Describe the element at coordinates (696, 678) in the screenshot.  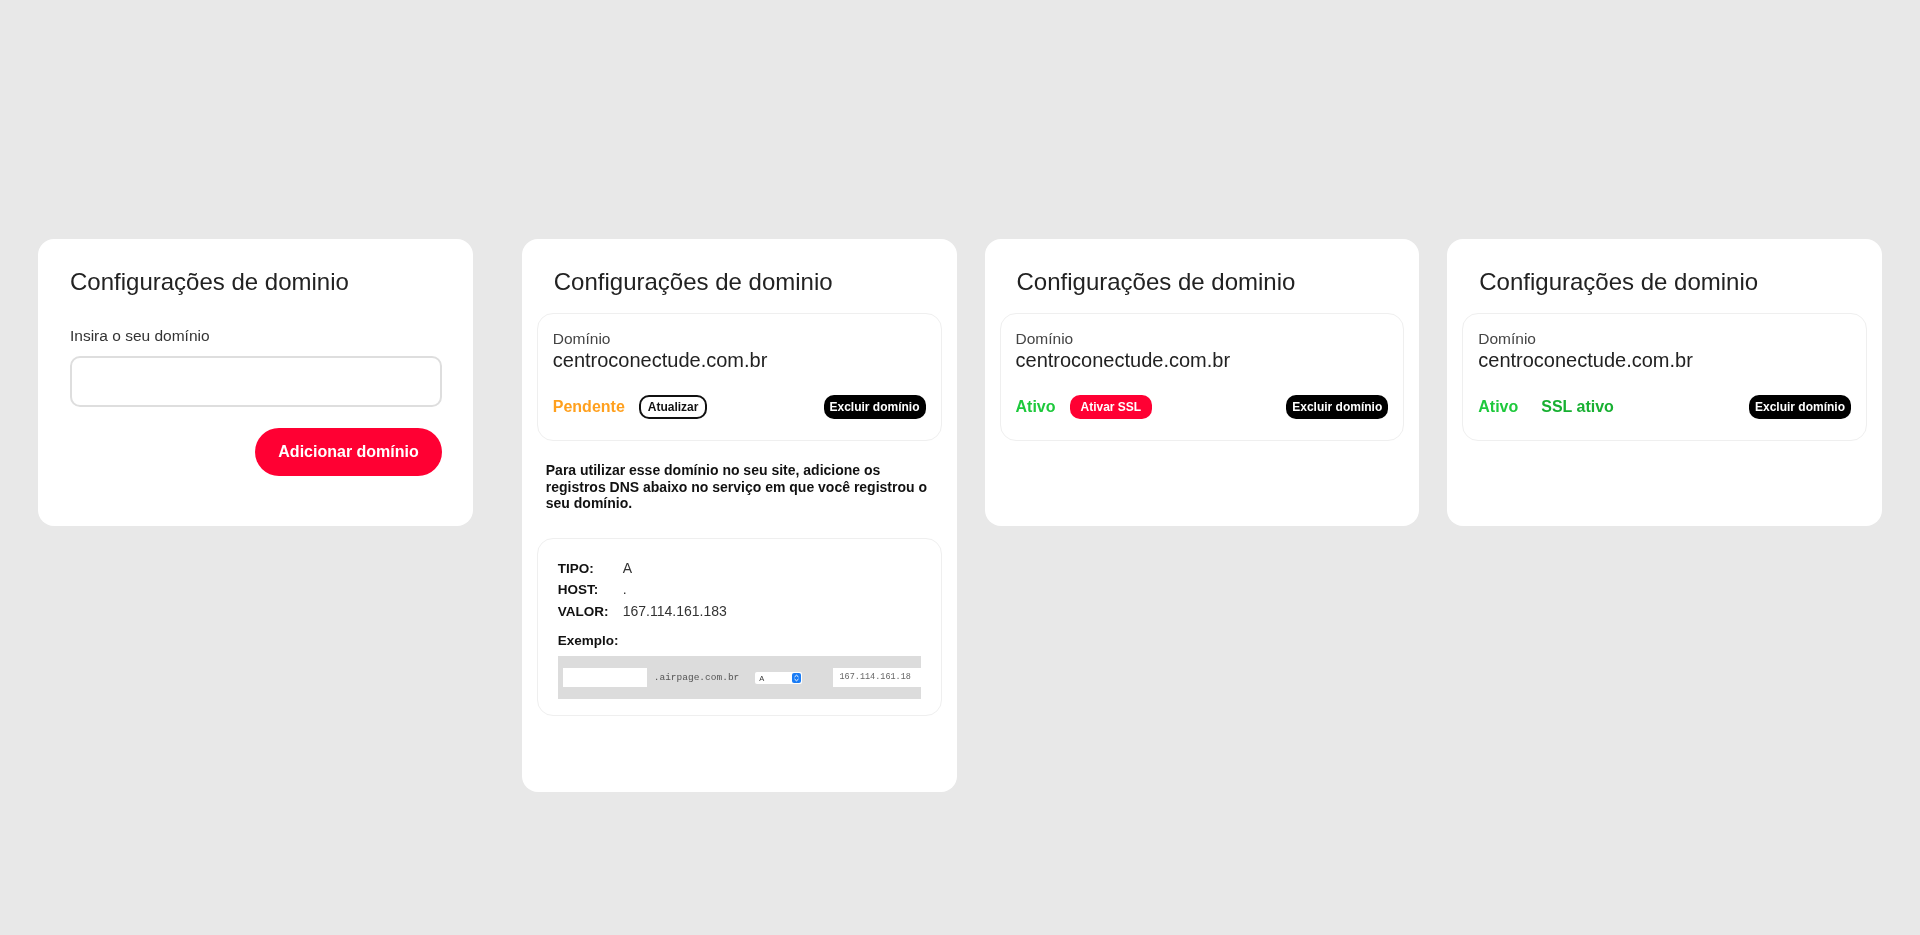
I see `domain-suffix: .airpage.com.br` at that location.